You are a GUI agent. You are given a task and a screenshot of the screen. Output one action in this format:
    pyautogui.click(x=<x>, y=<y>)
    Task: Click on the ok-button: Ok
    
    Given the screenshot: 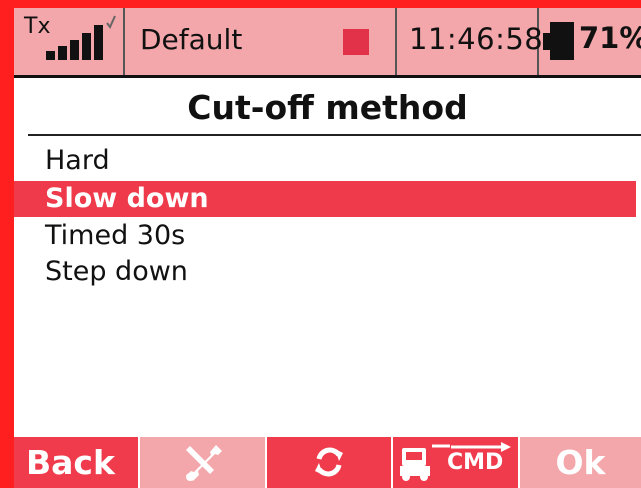 What is the action you would take?
    pyautogui.click(x=580, y=462)
    